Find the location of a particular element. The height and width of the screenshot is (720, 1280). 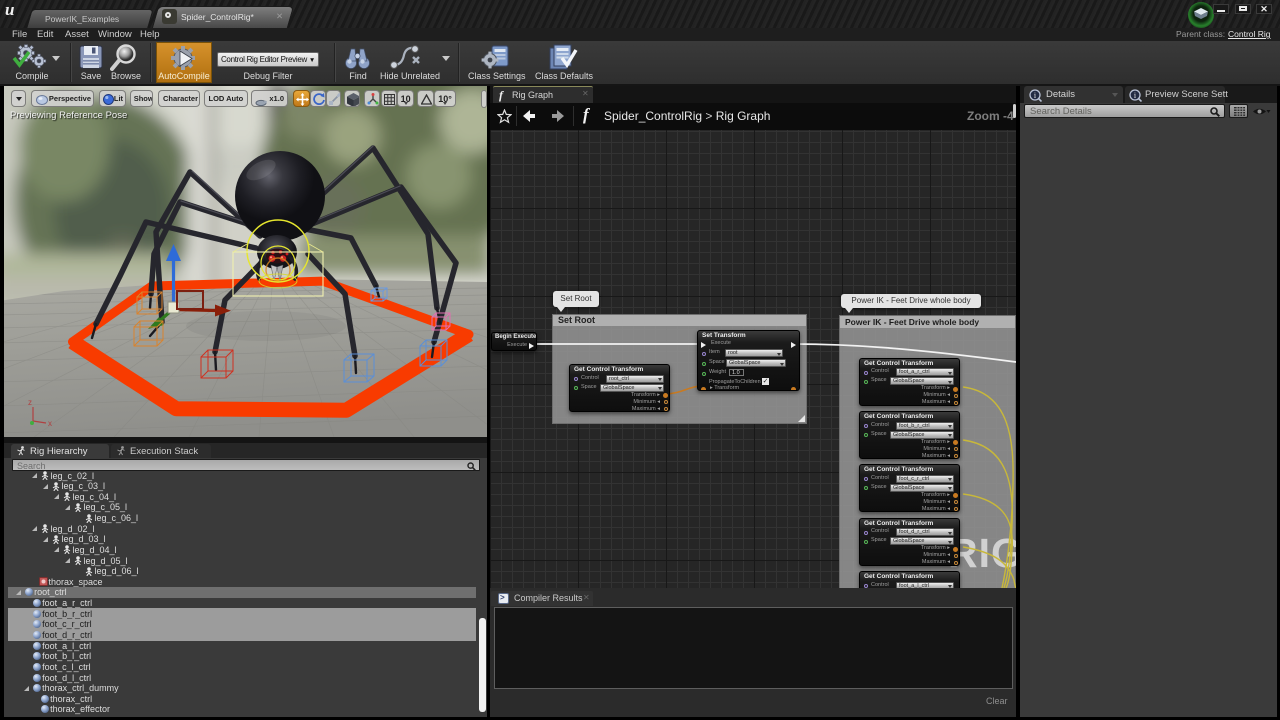

svg-text: z is located at coordinates (30, 402).